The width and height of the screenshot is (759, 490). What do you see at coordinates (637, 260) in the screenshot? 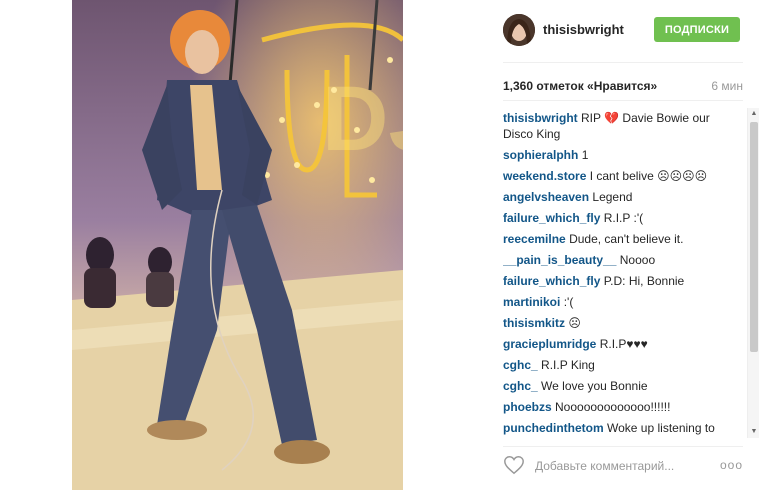
I see `comment-text: Noooo` at bounding box center [637, 260].